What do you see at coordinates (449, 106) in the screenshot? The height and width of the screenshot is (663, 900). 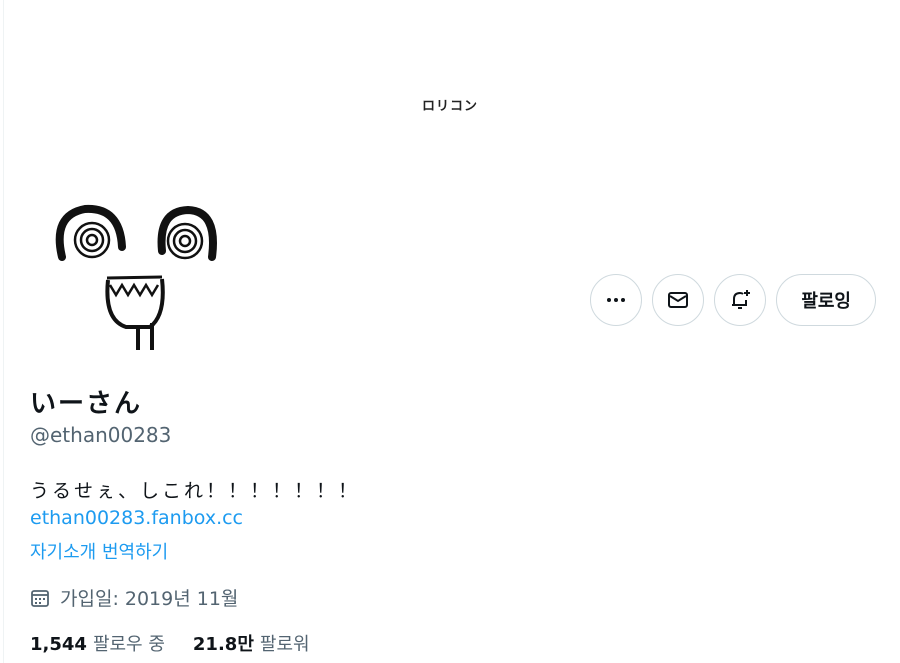 I see `banner-text: ロリコン` at bounding box center [449, 106].